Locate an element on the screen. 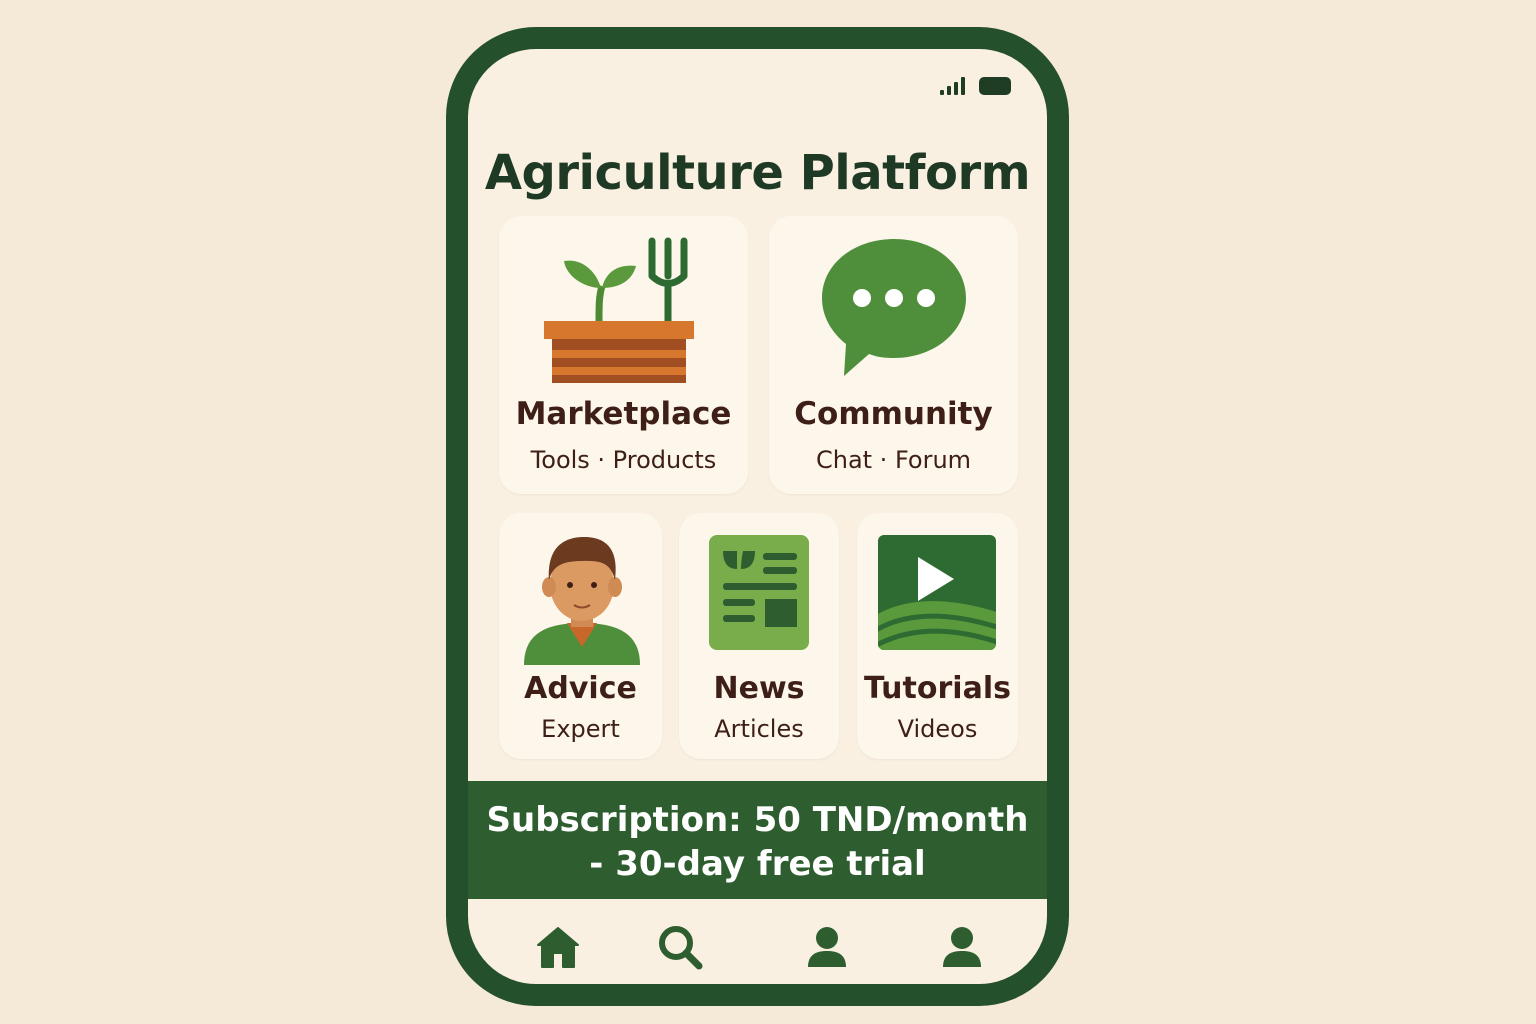 This screenshot has height=1024, width=1536. status-bar is located at coordinates (975, 86).